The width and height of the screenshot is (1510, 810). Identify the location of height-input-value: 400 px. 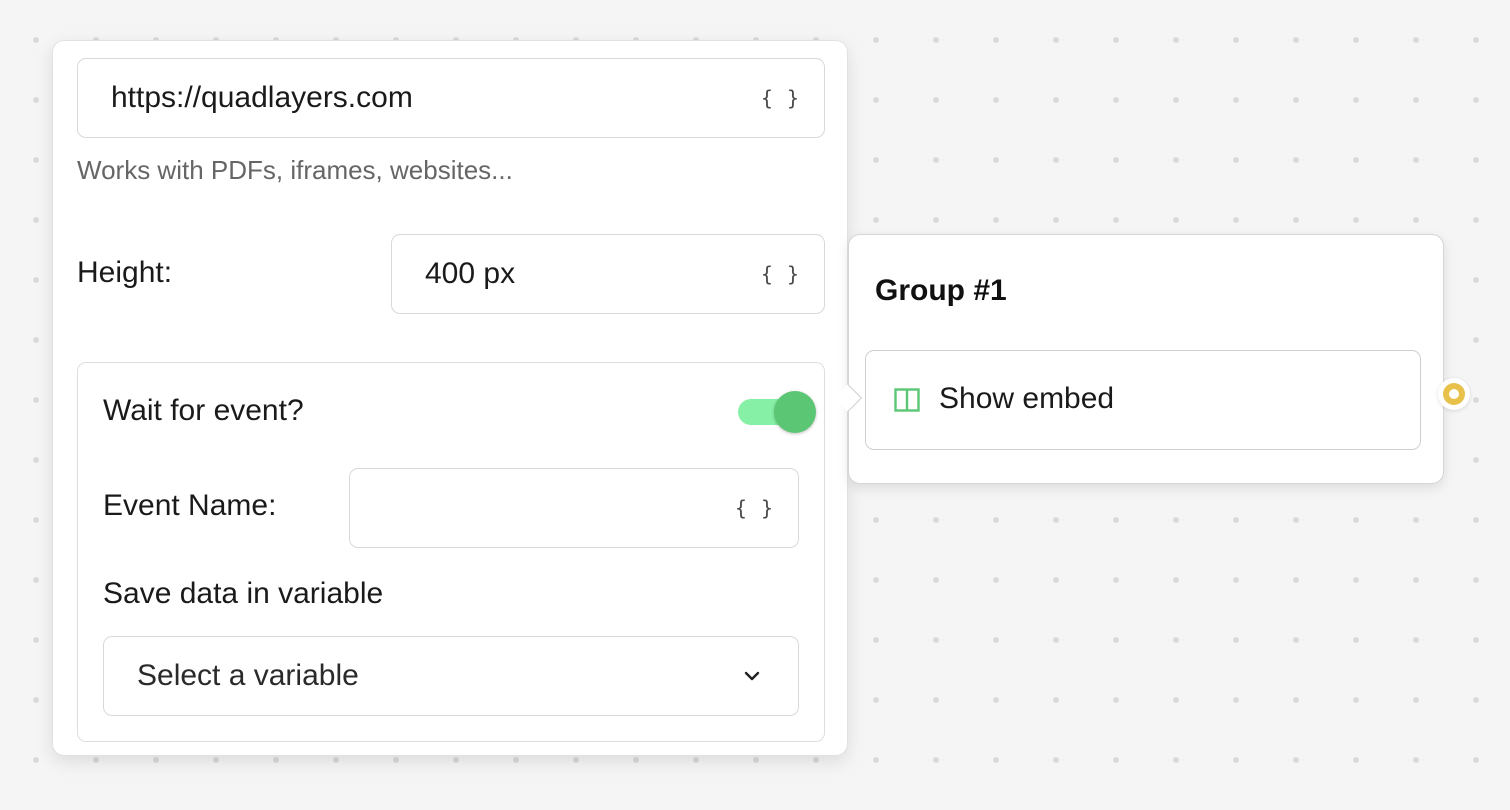
(470, 273).